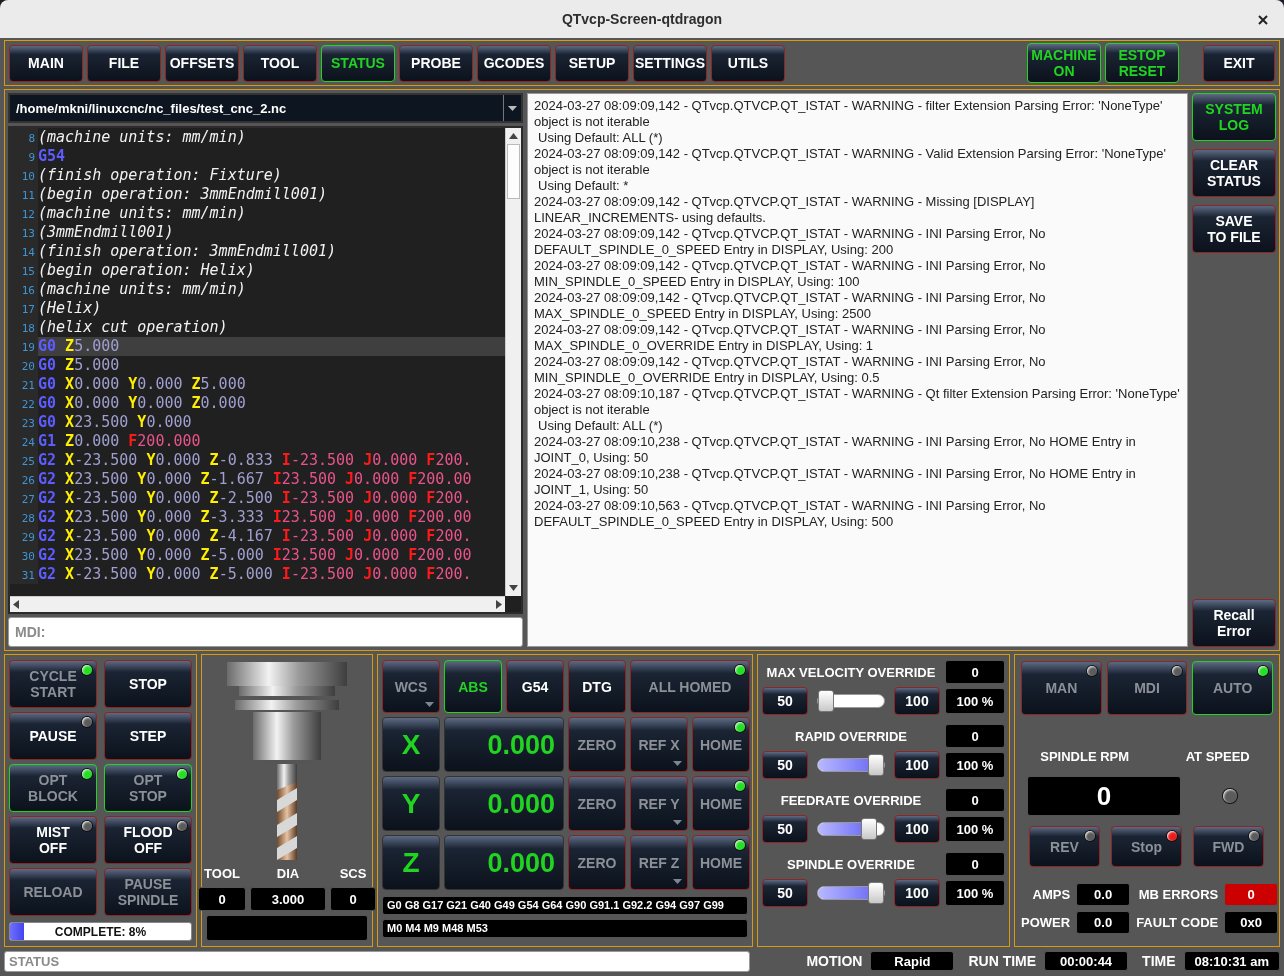 Image resolution: width=1284 pixels, height=976 pixels. What do you see at coordinates (255, 536) in the screenshot?
I see `code-line: G2 X-23.500 Y0.000 Z-4.167 I-23.500 J0.000 F200.` at bounding box center [255, 536].